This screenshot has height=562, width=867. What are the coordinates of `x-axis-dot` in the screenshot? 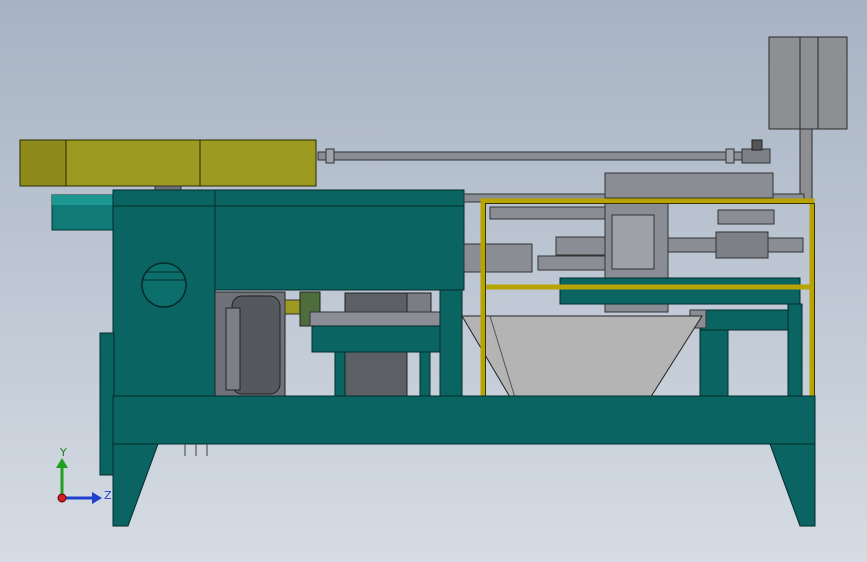 It's located at (62, 498).